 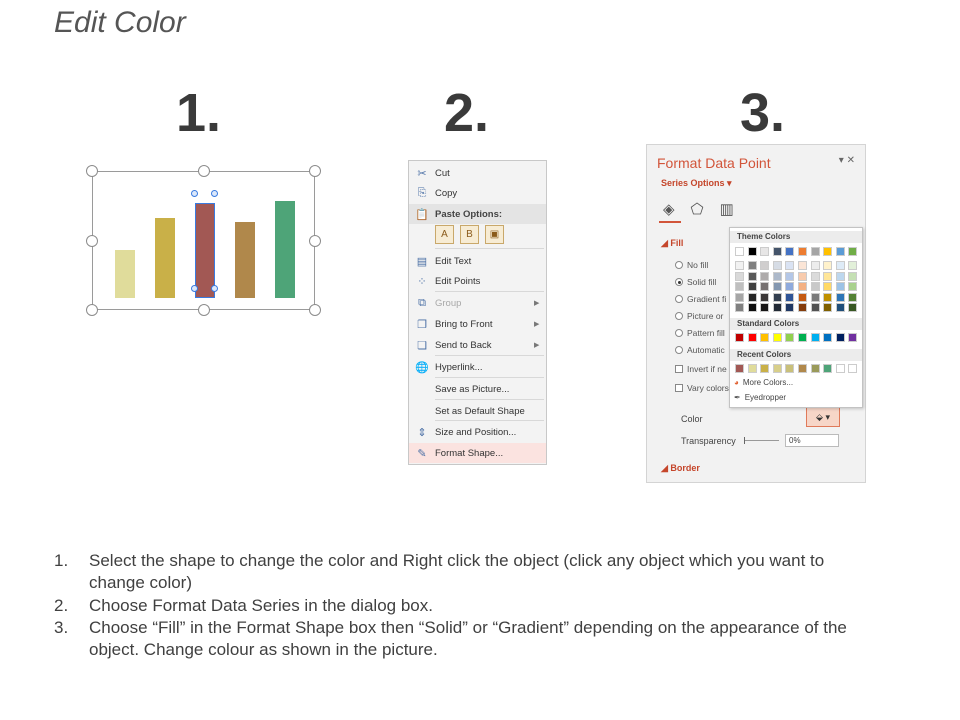 I want to click on eyedropper-item: ✒ Eyedropper, so click(x=760, y=397).